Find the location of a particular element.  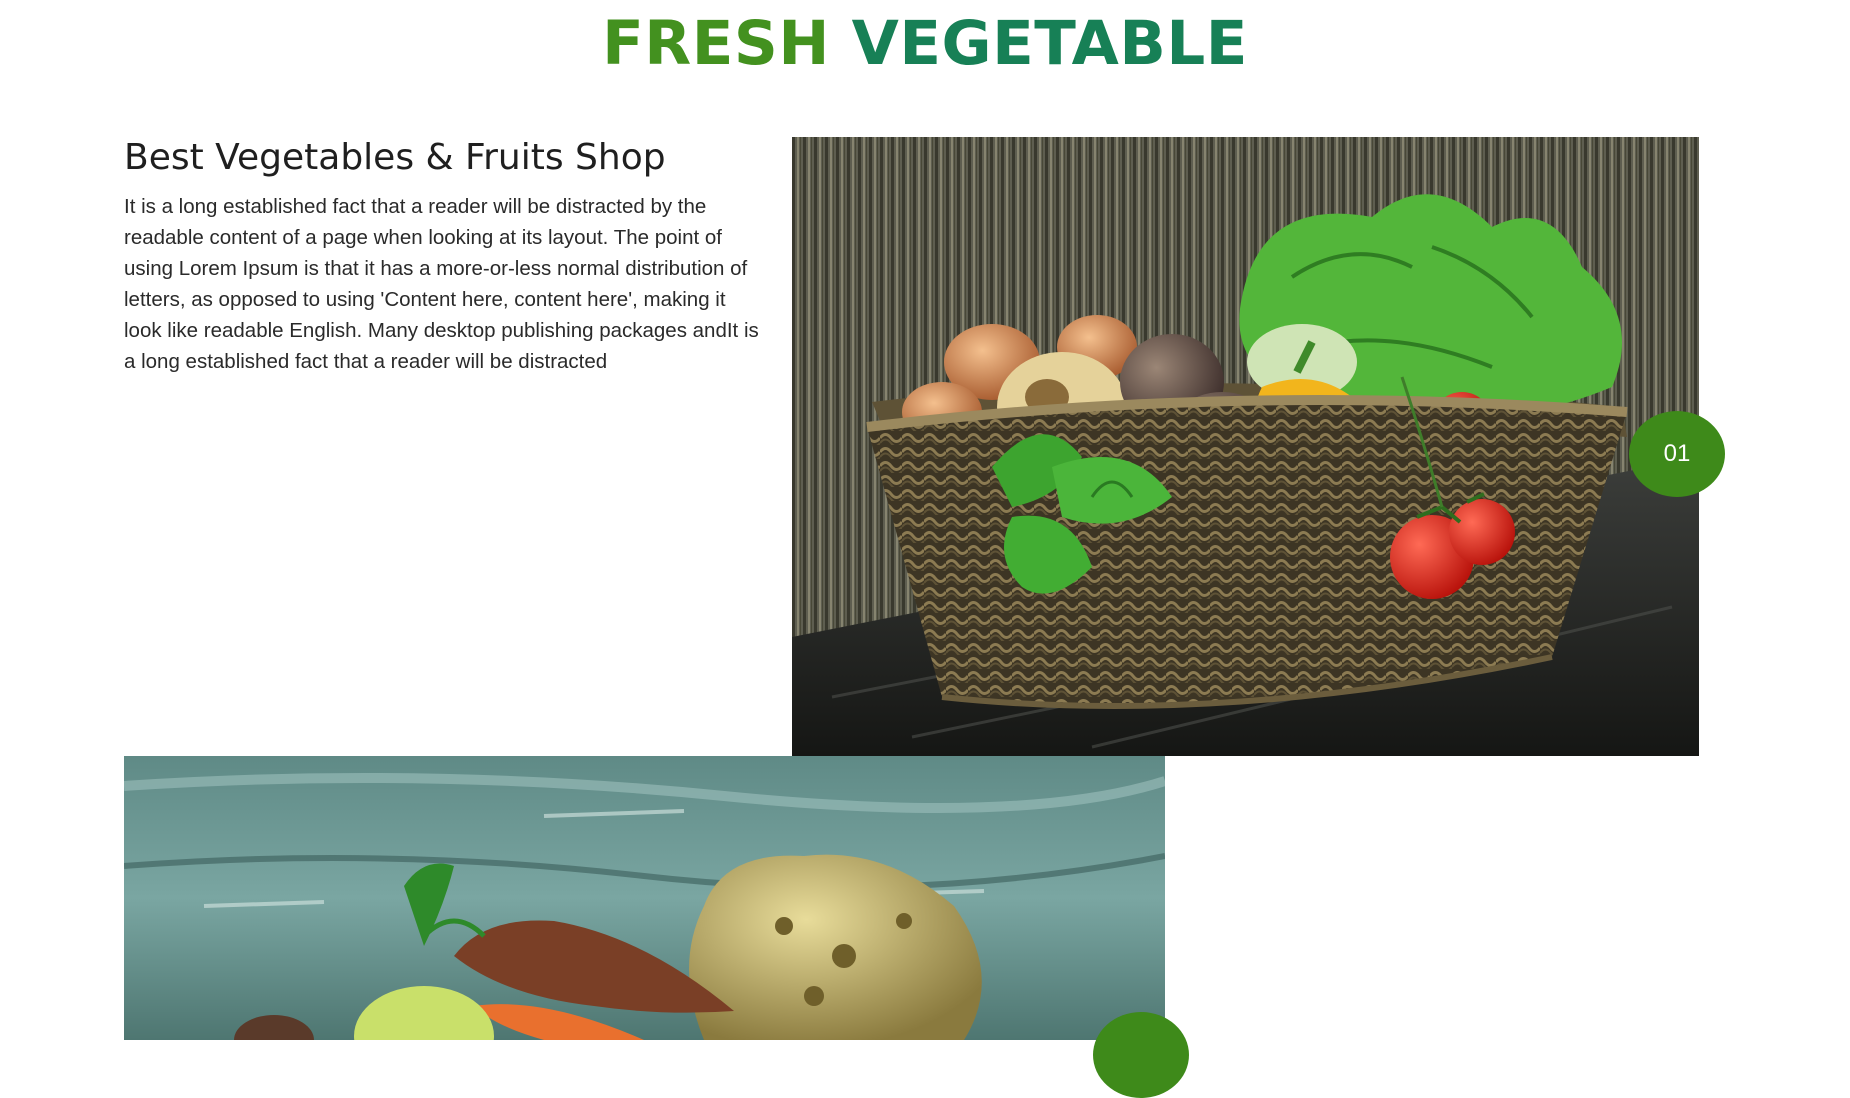

page-title-word-vegetable: VEGETABLE is located at coordinates (1049, 43).